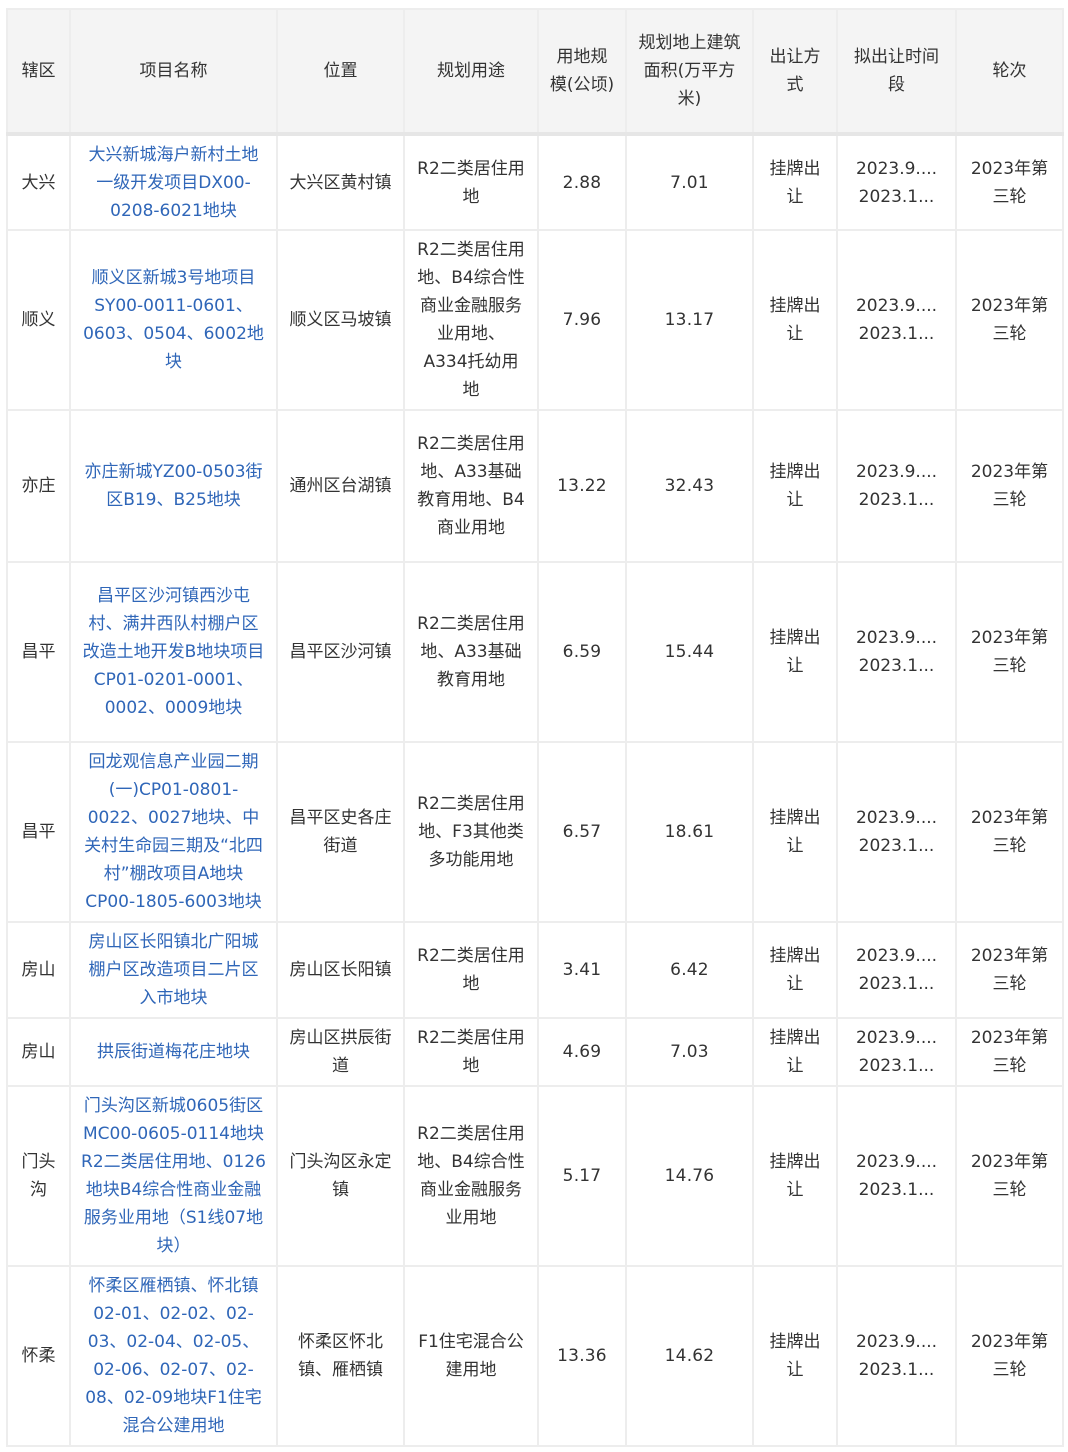 This screenshot has height=1452, width=1068. I want to click on usage-cell: F1住宅混合公建用地, so click(471, 1356).